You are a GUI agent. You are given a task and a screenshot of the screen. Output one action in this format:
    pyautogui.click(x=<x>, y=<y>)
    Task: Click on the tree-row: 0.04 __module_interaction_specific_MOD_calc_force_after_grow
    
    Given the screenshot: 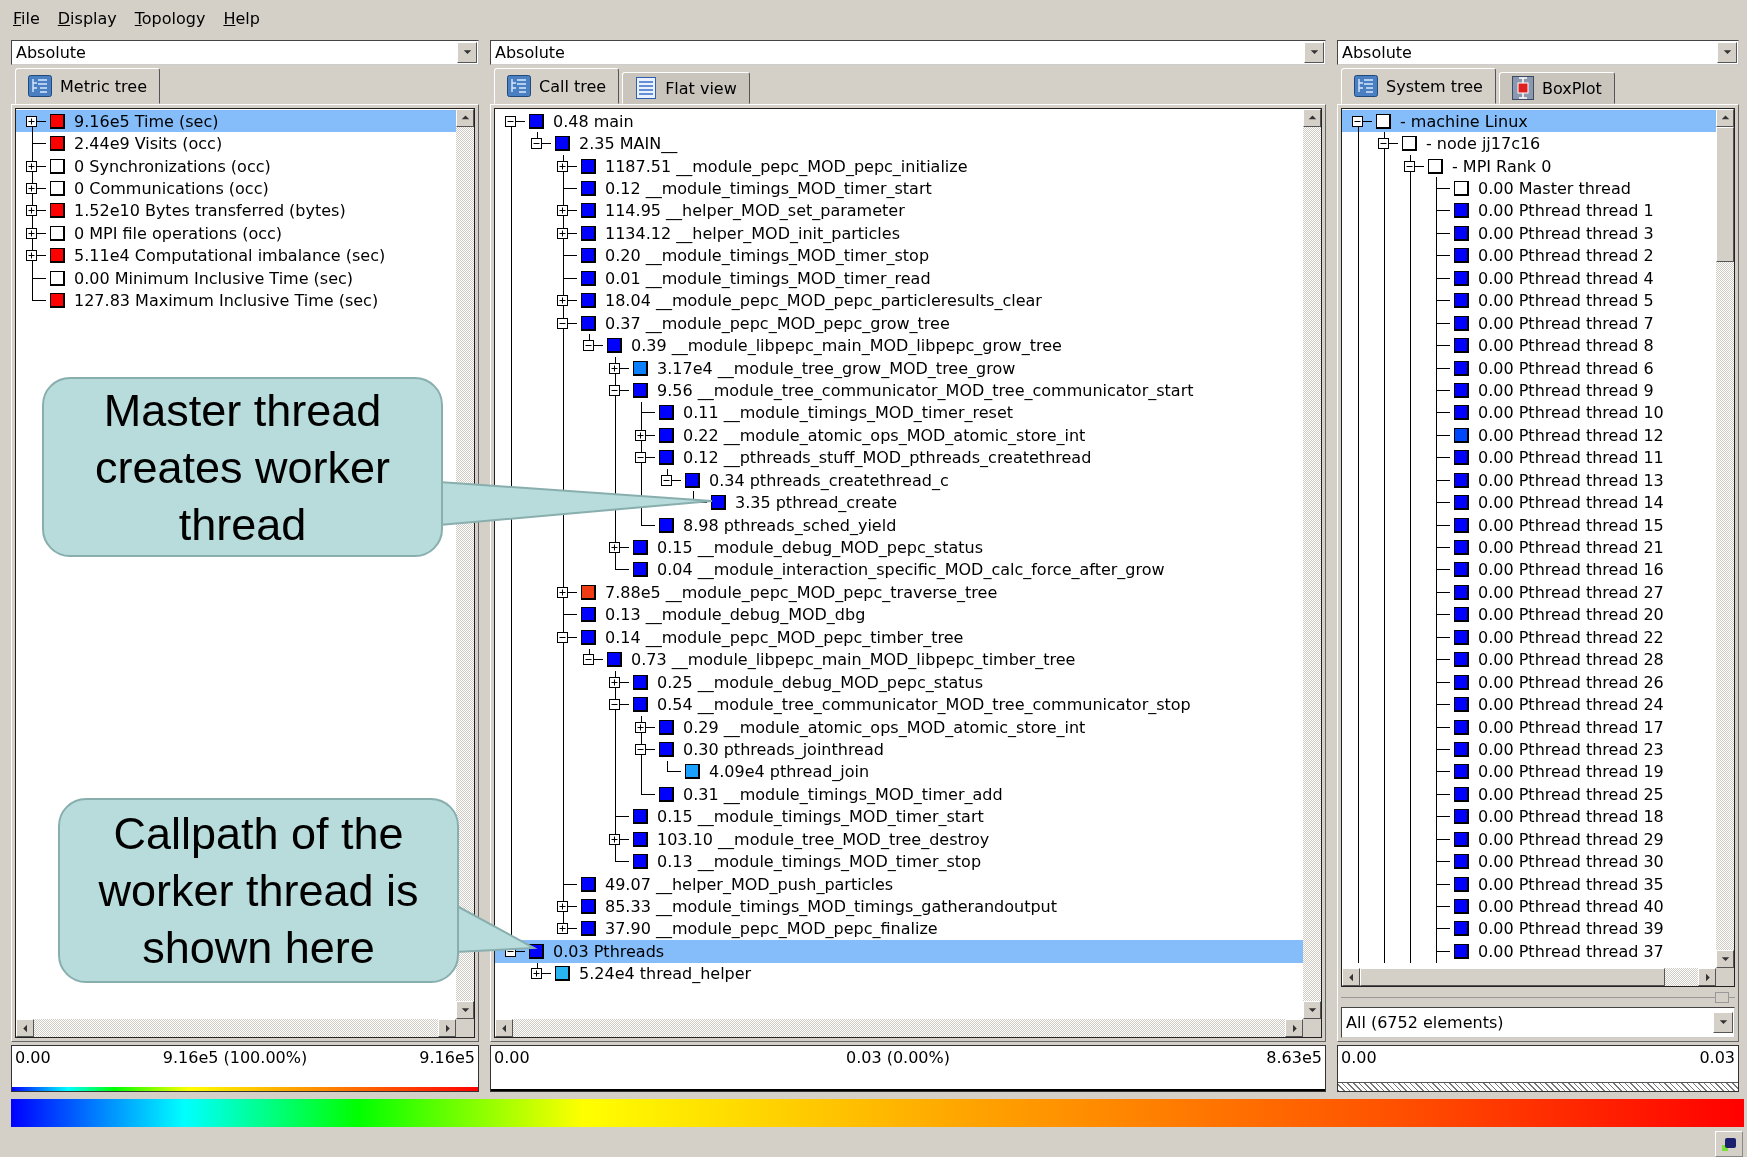 What is the action you would take?
    pyautogui.click(x=899, y=570)
    